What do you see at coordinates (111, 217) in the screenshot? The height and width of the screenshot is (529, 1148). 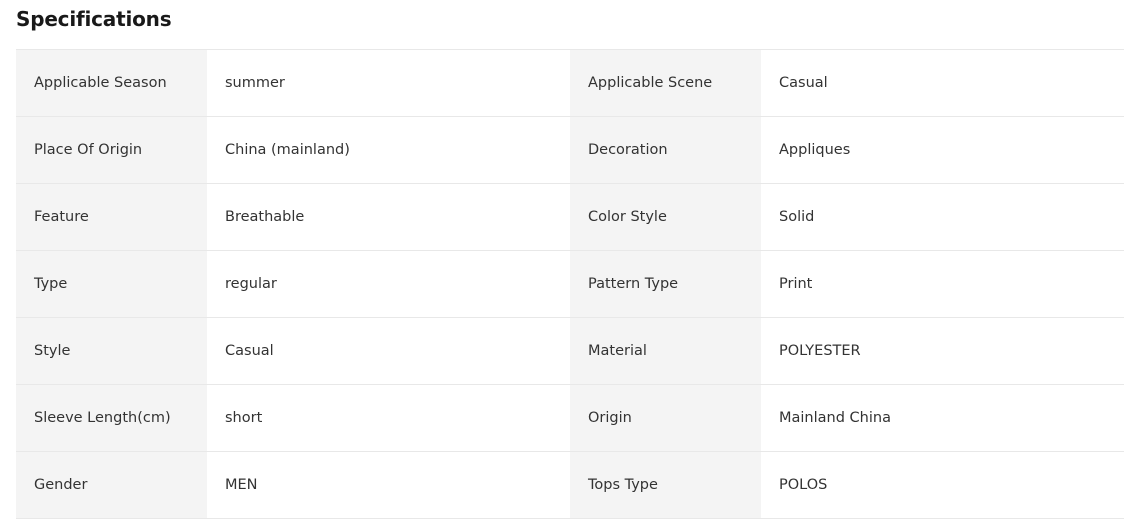 I see `spec-name: Feature` at bounding box center [111, 217].